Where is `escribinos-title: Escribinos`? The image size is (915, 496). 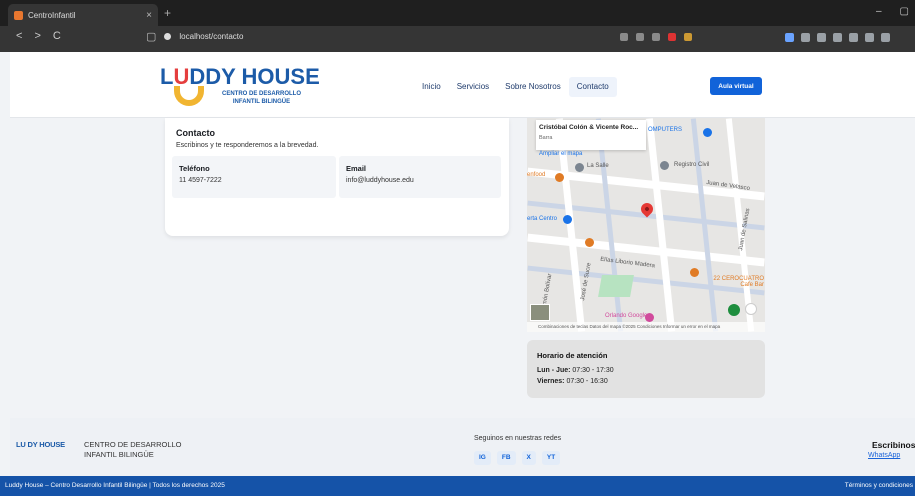
escribinos-title: Escribinos is located at coordinates (893, 445).